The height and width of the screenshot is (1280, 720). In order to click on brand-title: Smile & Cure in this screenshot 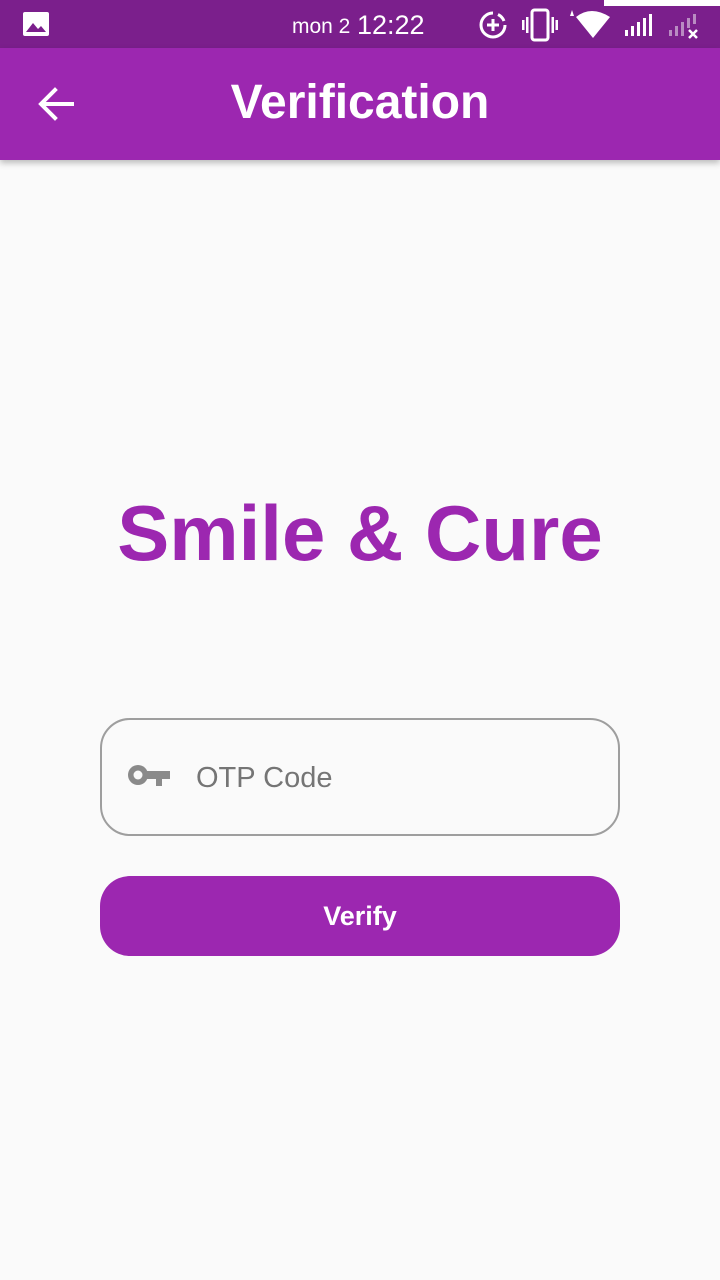, I will do `click(360, 533)`.